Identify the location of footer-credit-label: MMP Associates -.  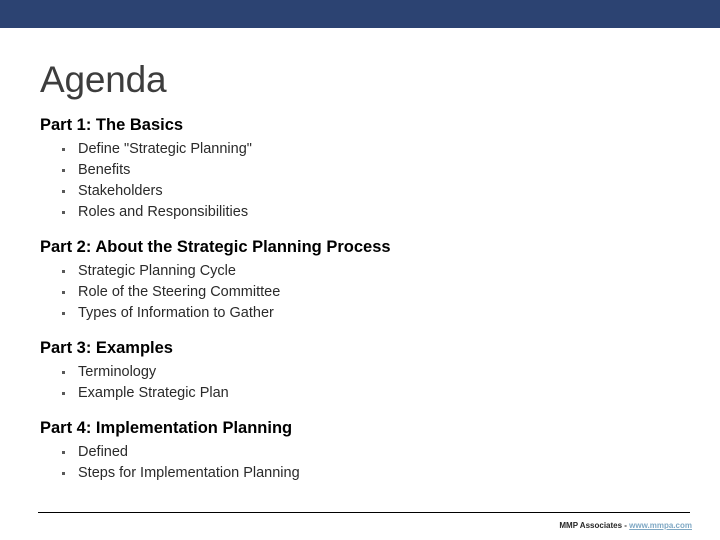
(594, 525).